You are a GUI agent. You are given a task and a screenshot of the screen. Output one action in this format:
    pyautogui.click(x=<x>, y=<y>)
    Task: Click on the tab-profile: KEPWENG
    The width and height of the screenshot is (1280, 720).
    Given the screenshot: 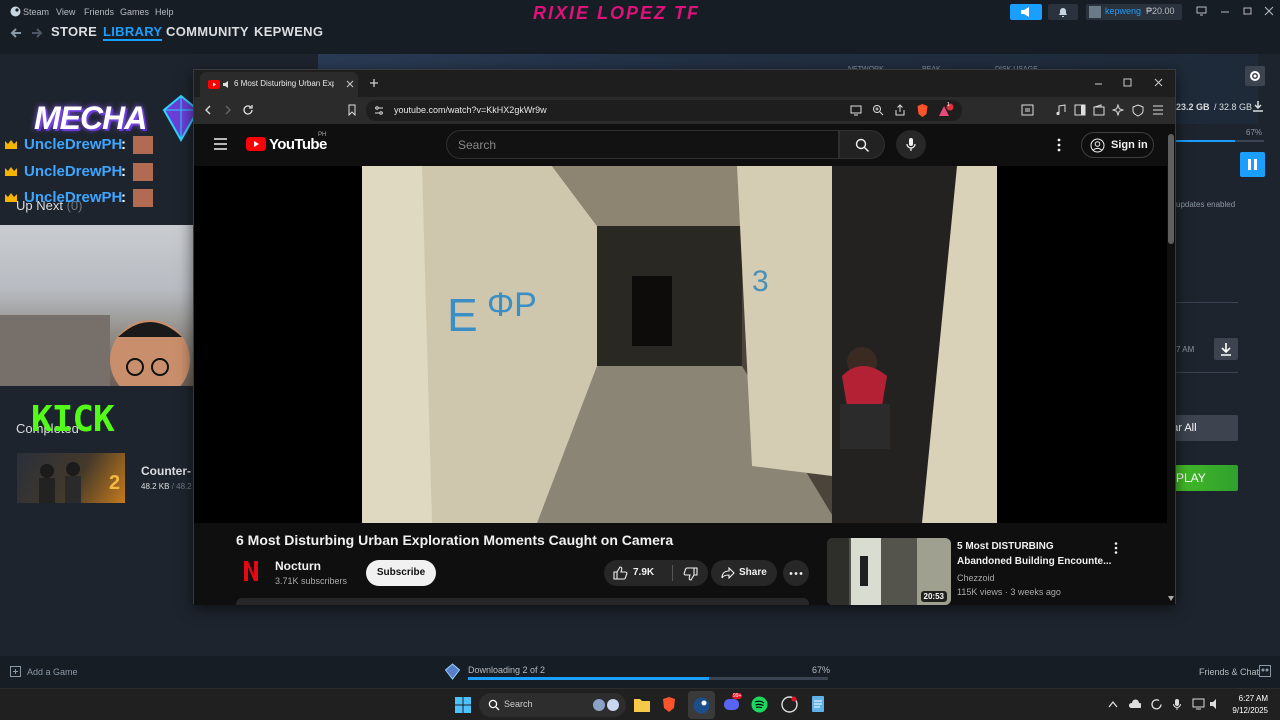 What is the action you would take?
    pyautogui.click(x=288, y=31)
    